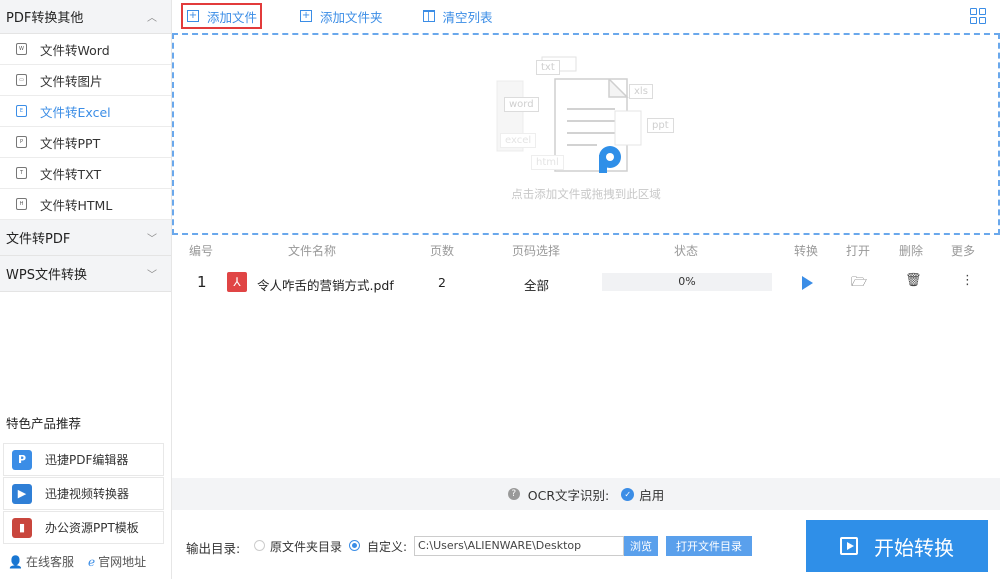  I want to click on radio-custom-folder-label: 自定义:, so click(387, 547).